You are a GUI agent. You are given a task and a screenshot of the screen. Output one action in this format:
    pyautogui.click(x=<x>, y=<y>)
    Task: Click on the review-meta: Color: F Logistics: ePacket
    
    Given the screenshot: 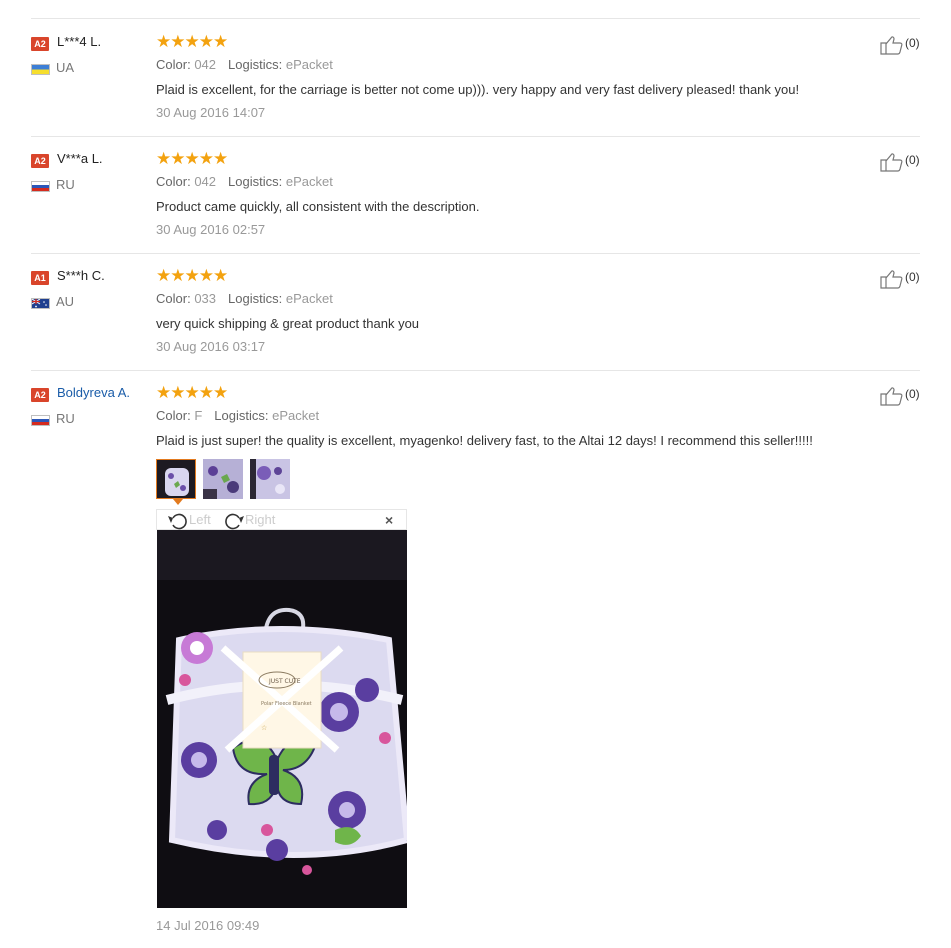 What is the action you would take?
    pyautogui.click(x=237, y=415)
    